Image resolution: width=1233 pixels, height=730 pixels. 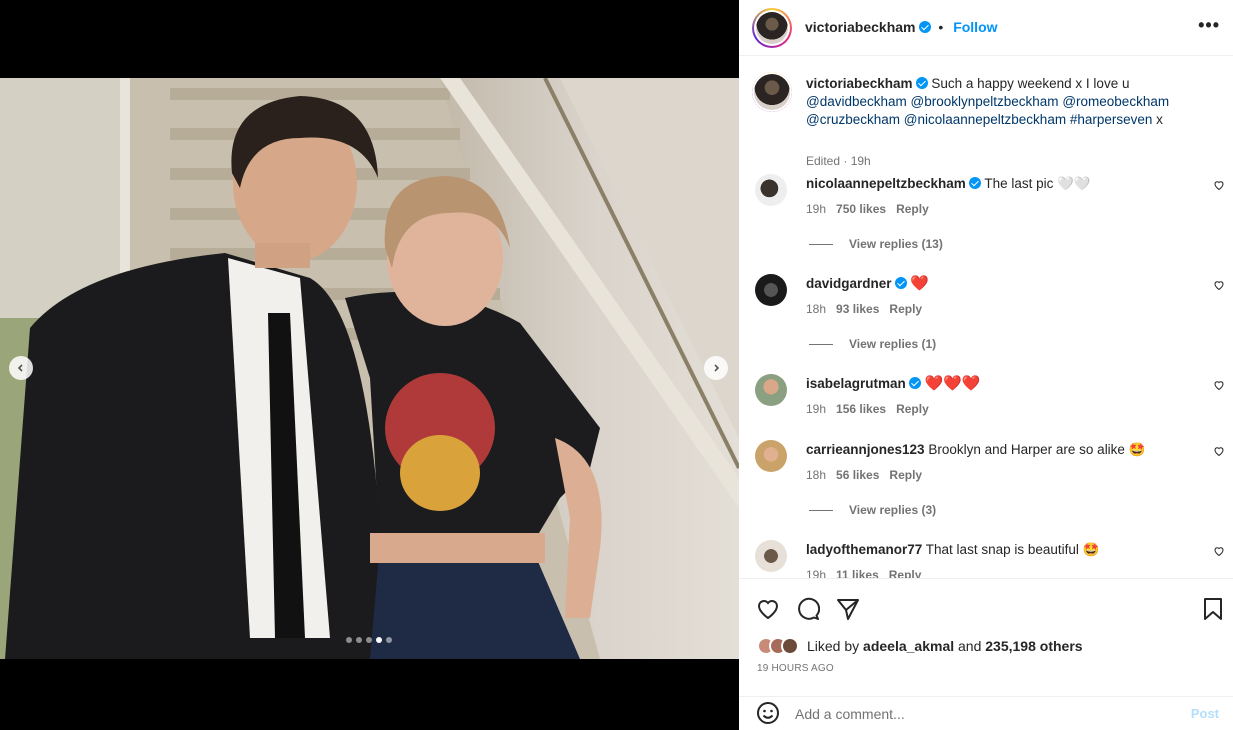 I want to click on likes-summary: Liked by adeela_akmal and 235,198 others, so click(x=920, y=646).